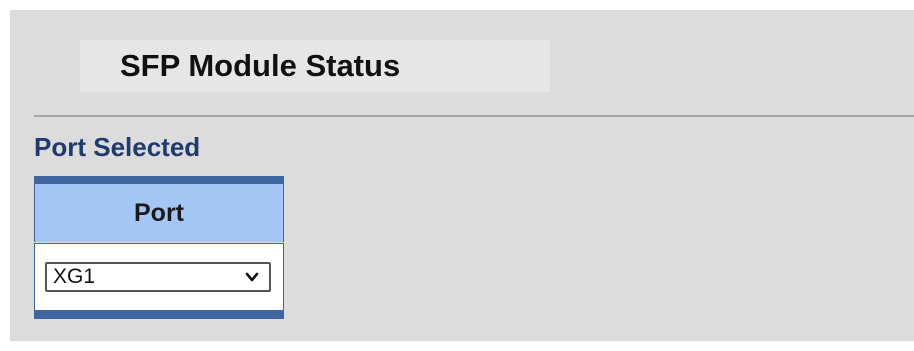  What do you see at coordinates (117, 147) in the screenshot?
I see `section-label-port-selected: Port Selected` at bounding box center [117, 147].